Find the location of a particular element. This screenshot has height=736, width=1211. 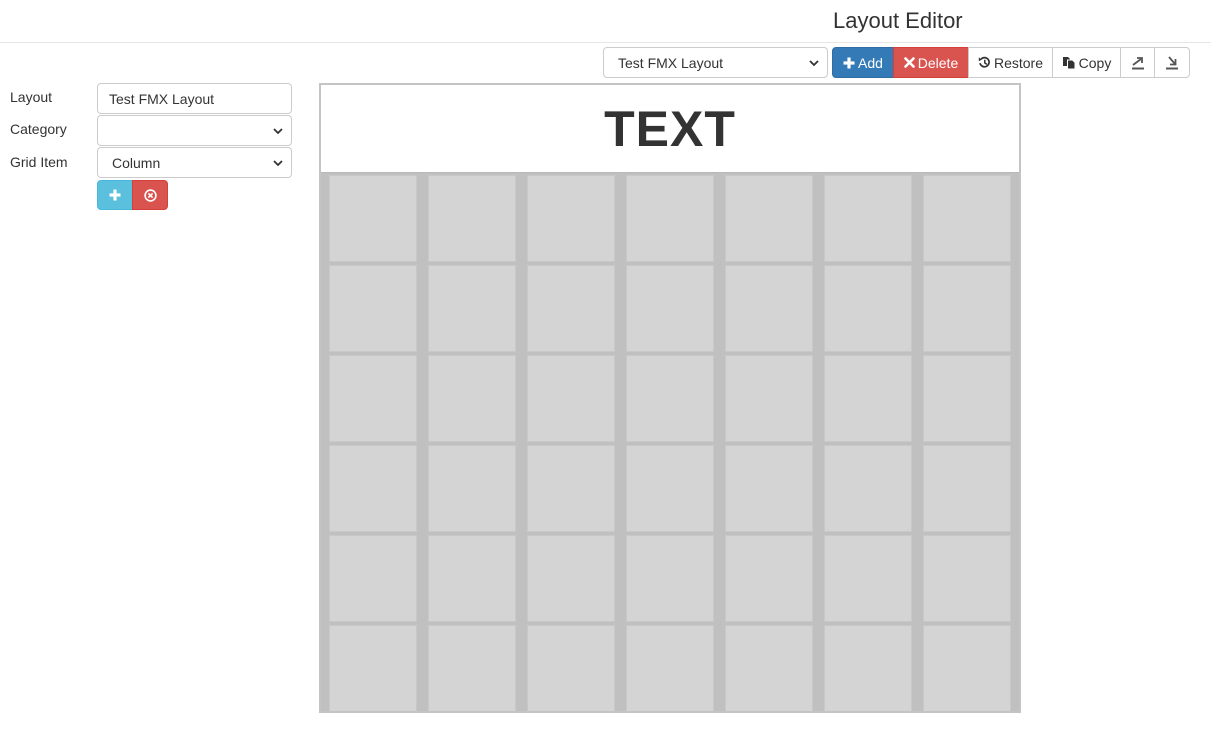

text-block: TEXT is located at coordinates (670, 128).